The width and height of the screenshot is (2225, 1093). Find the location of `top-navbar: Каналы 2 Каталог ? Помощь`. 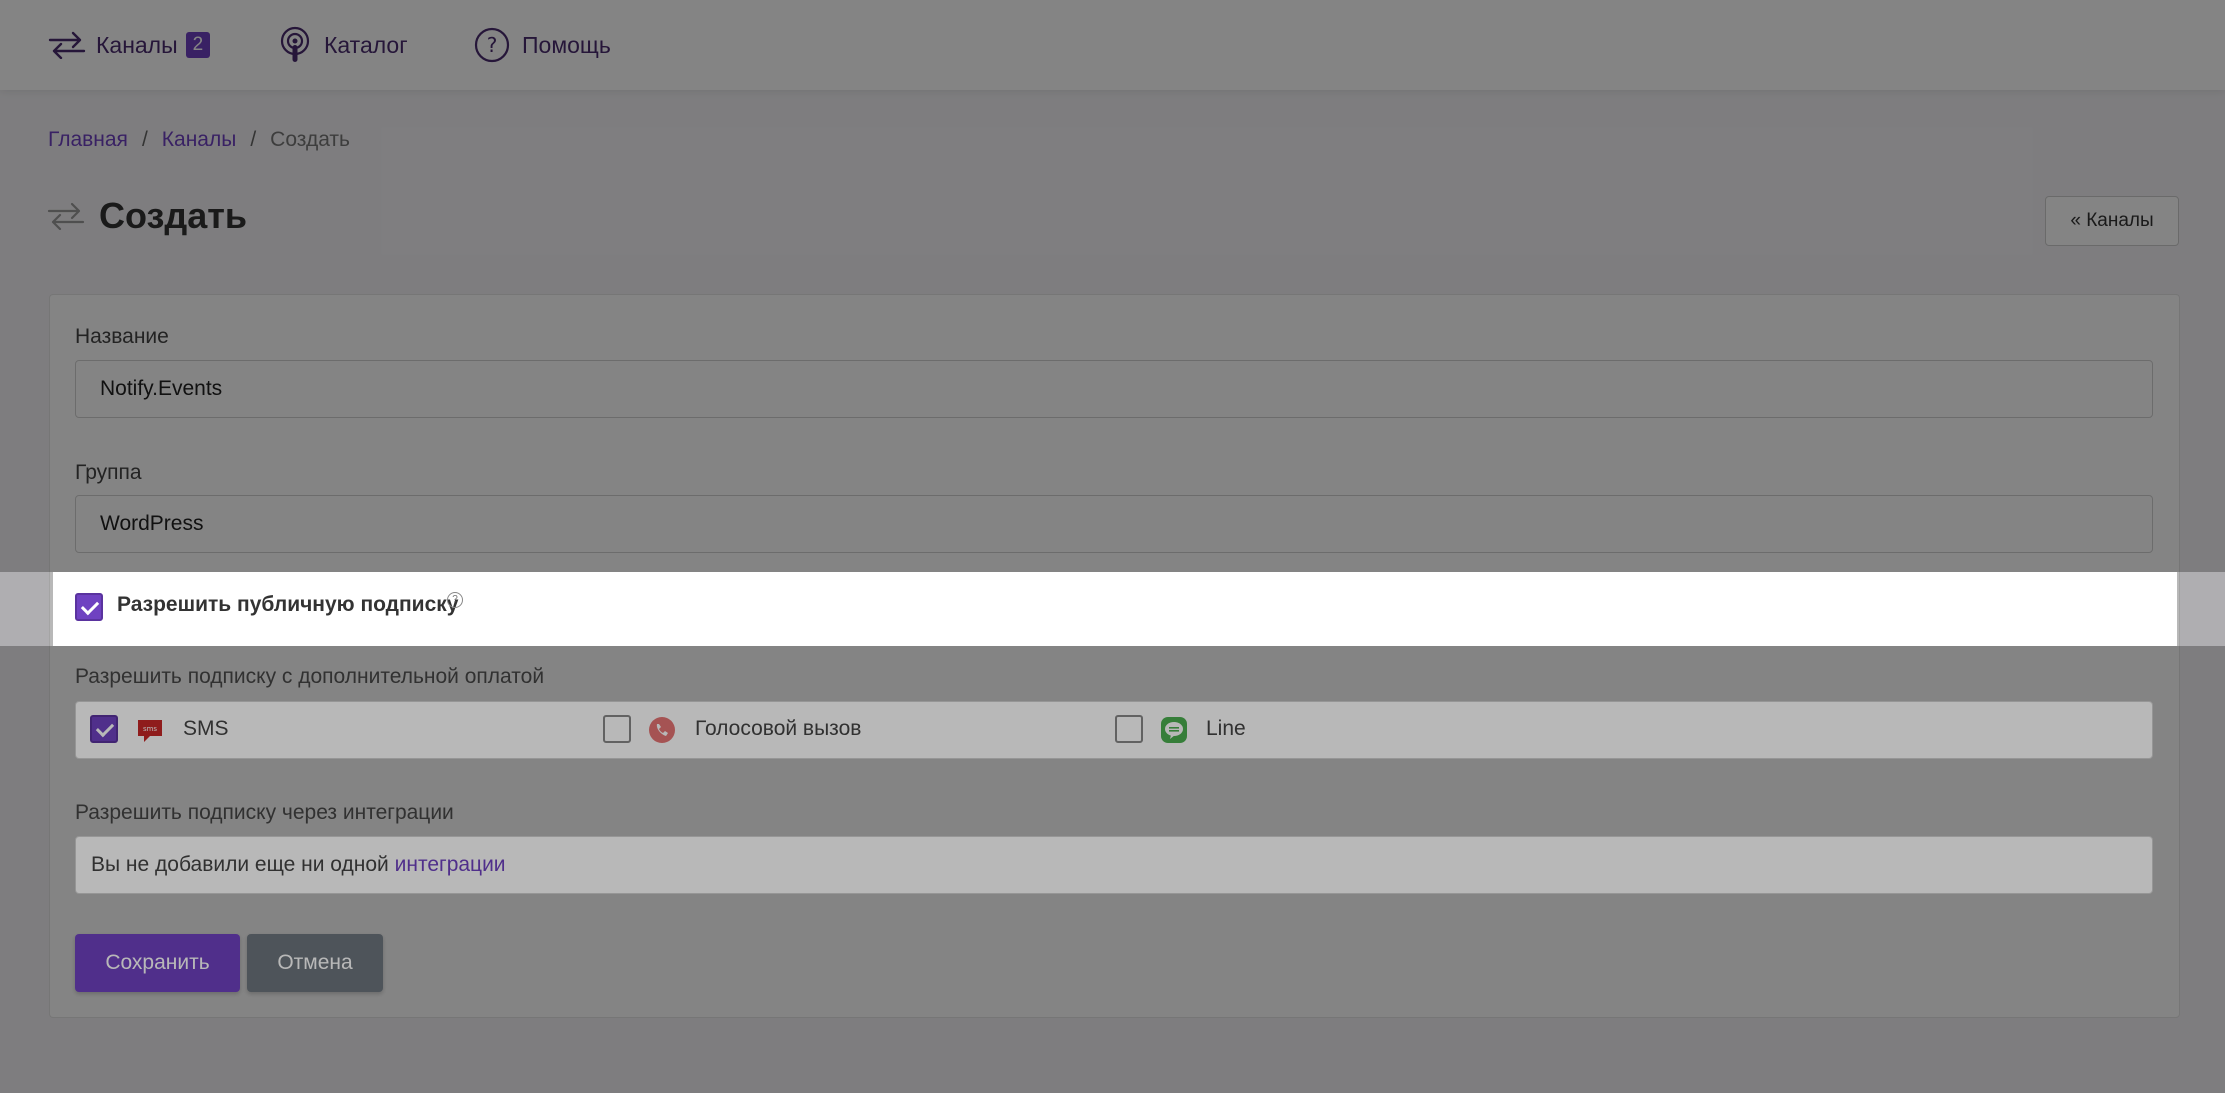

top-navbar: Каналы 2 Каталог ? Помощь is located at coordinates (1112, 45).